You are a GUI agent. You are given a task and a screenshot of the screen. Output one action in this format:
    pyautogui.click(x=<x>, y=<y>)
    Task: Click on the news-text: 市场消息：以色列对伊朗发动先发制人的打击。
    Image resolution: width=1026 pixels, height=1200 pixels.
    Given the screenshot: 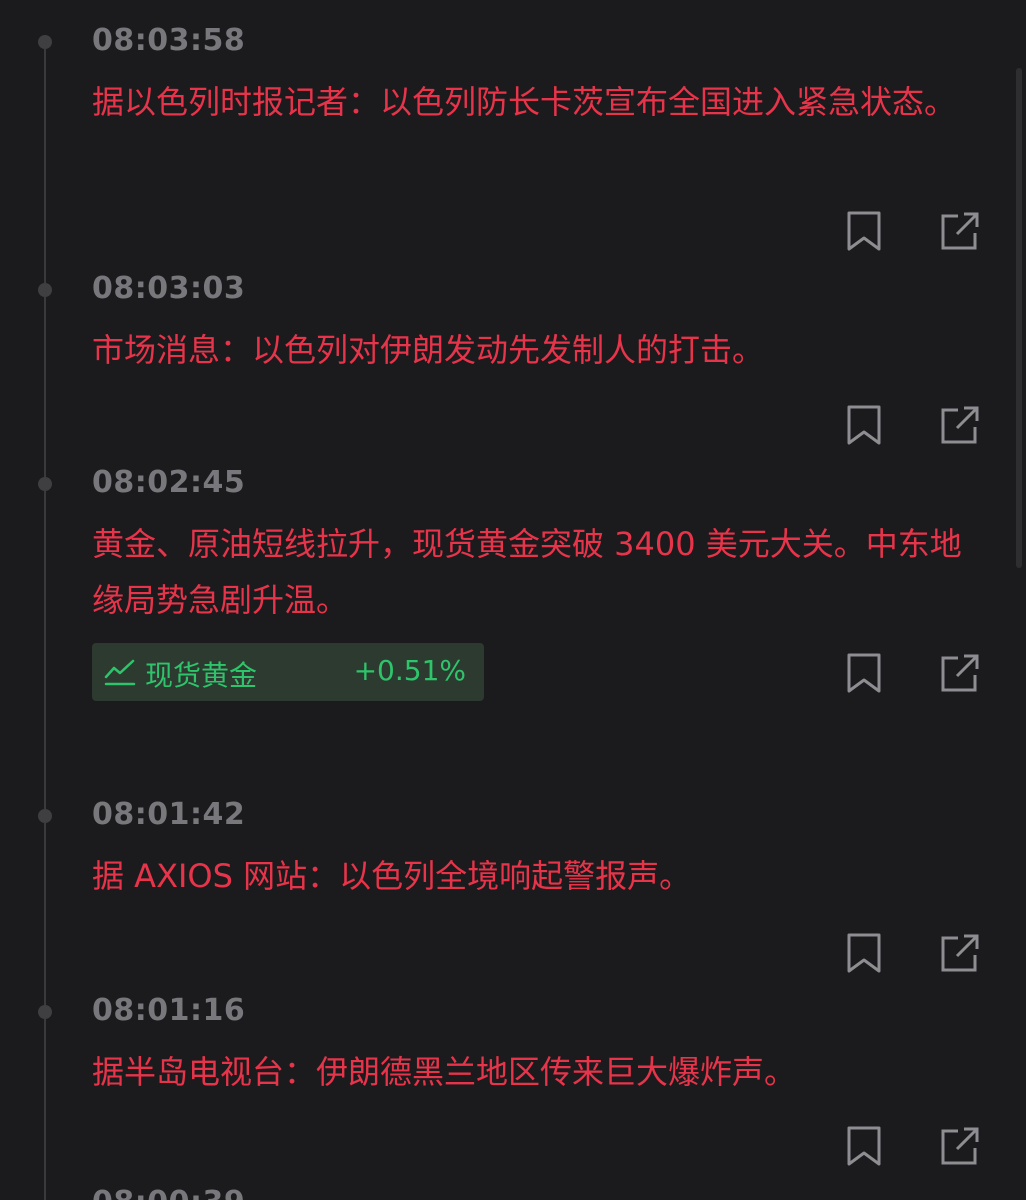 What is the action you would take?
    pyautogui.click(x=542, y=350)
    